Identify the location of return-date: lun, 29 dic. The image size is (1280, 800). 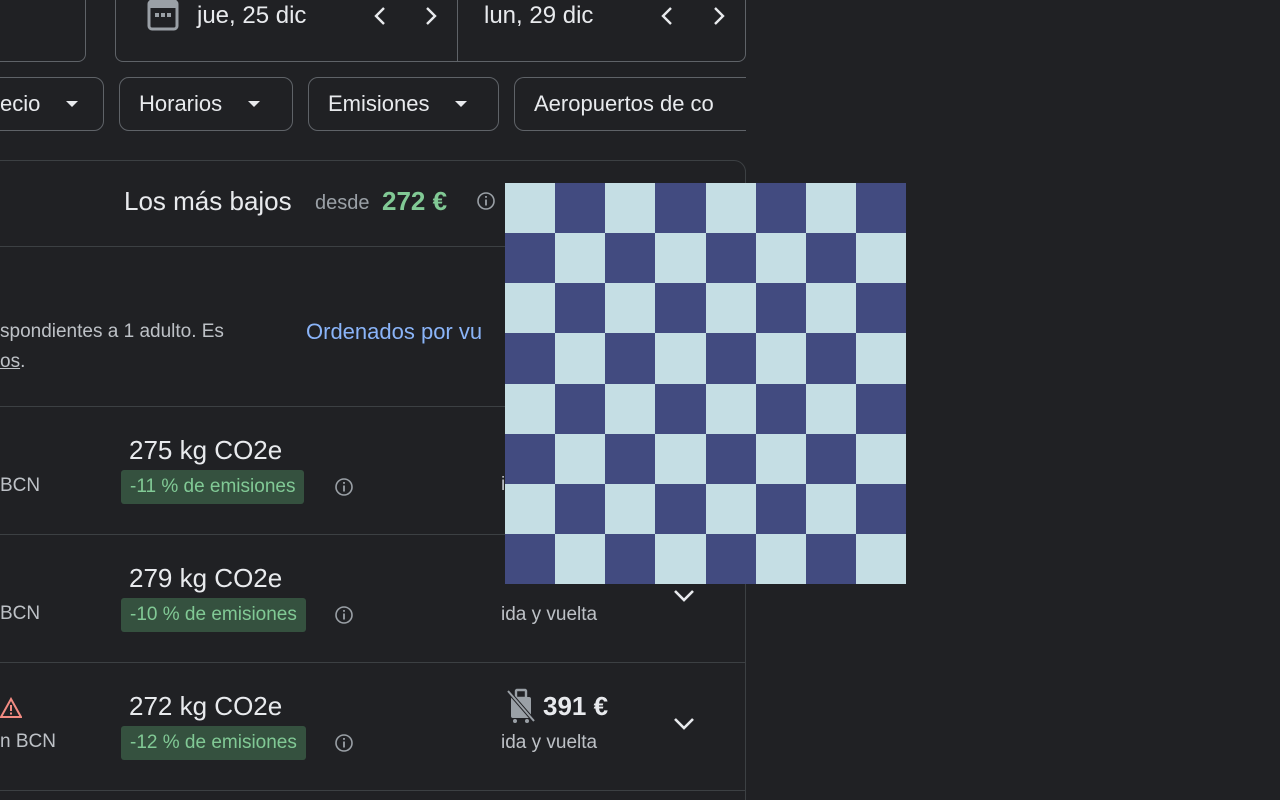
(538, 16).